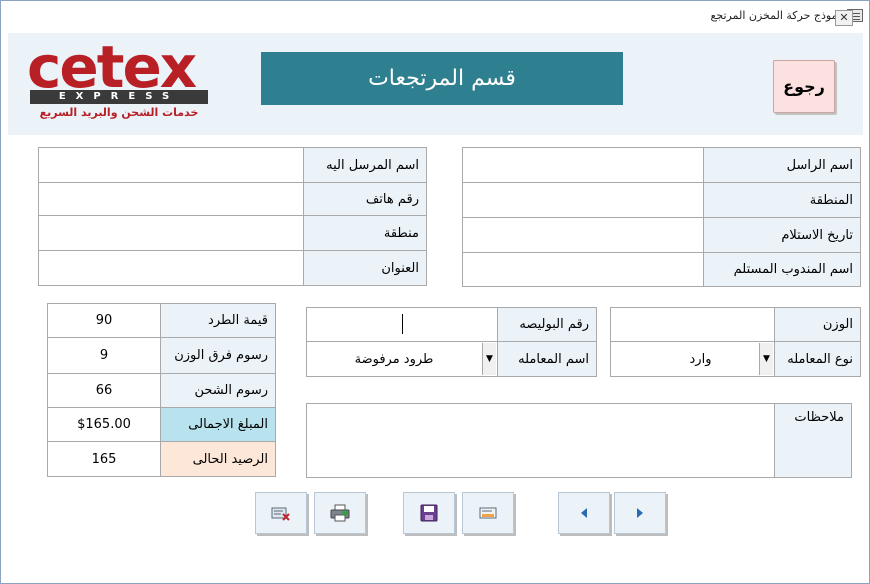 This screenshot has width=870, height=584. Describe the element at coordinates (775, 15) in the screenshot. I see `window-title: نموذج حركة المخزن المرتجع` at that location.